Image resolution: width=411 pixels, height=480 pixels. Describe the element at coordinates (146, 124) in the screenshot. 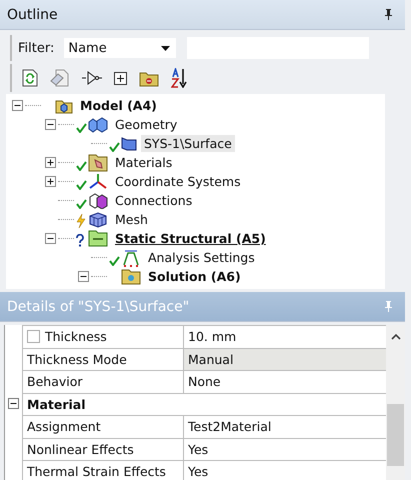

I see `tree-item: Geometry` at that location.